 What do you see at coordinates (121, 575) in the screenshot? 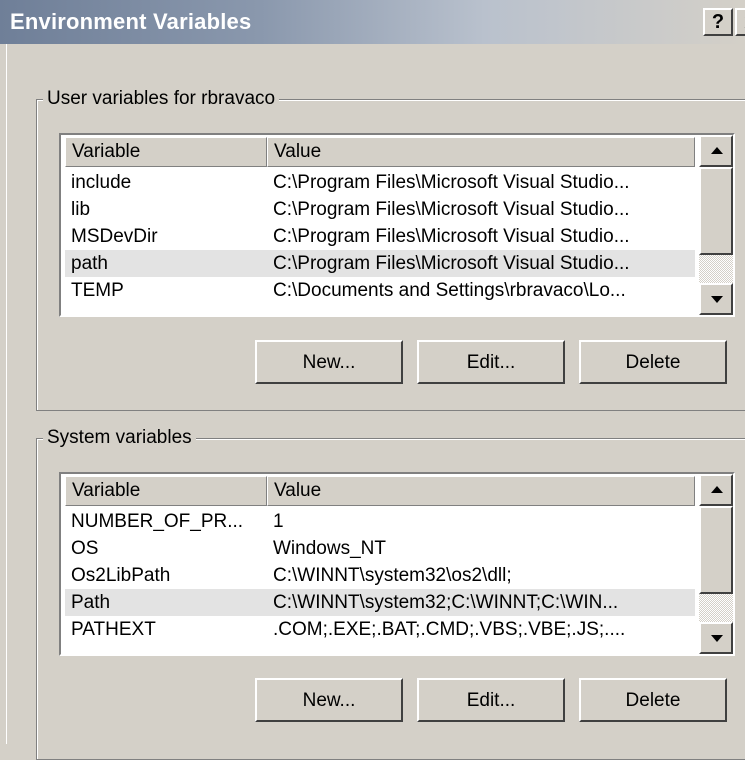
I see `variable-cell: Os2LibPath` at bounding box center [121, 575].